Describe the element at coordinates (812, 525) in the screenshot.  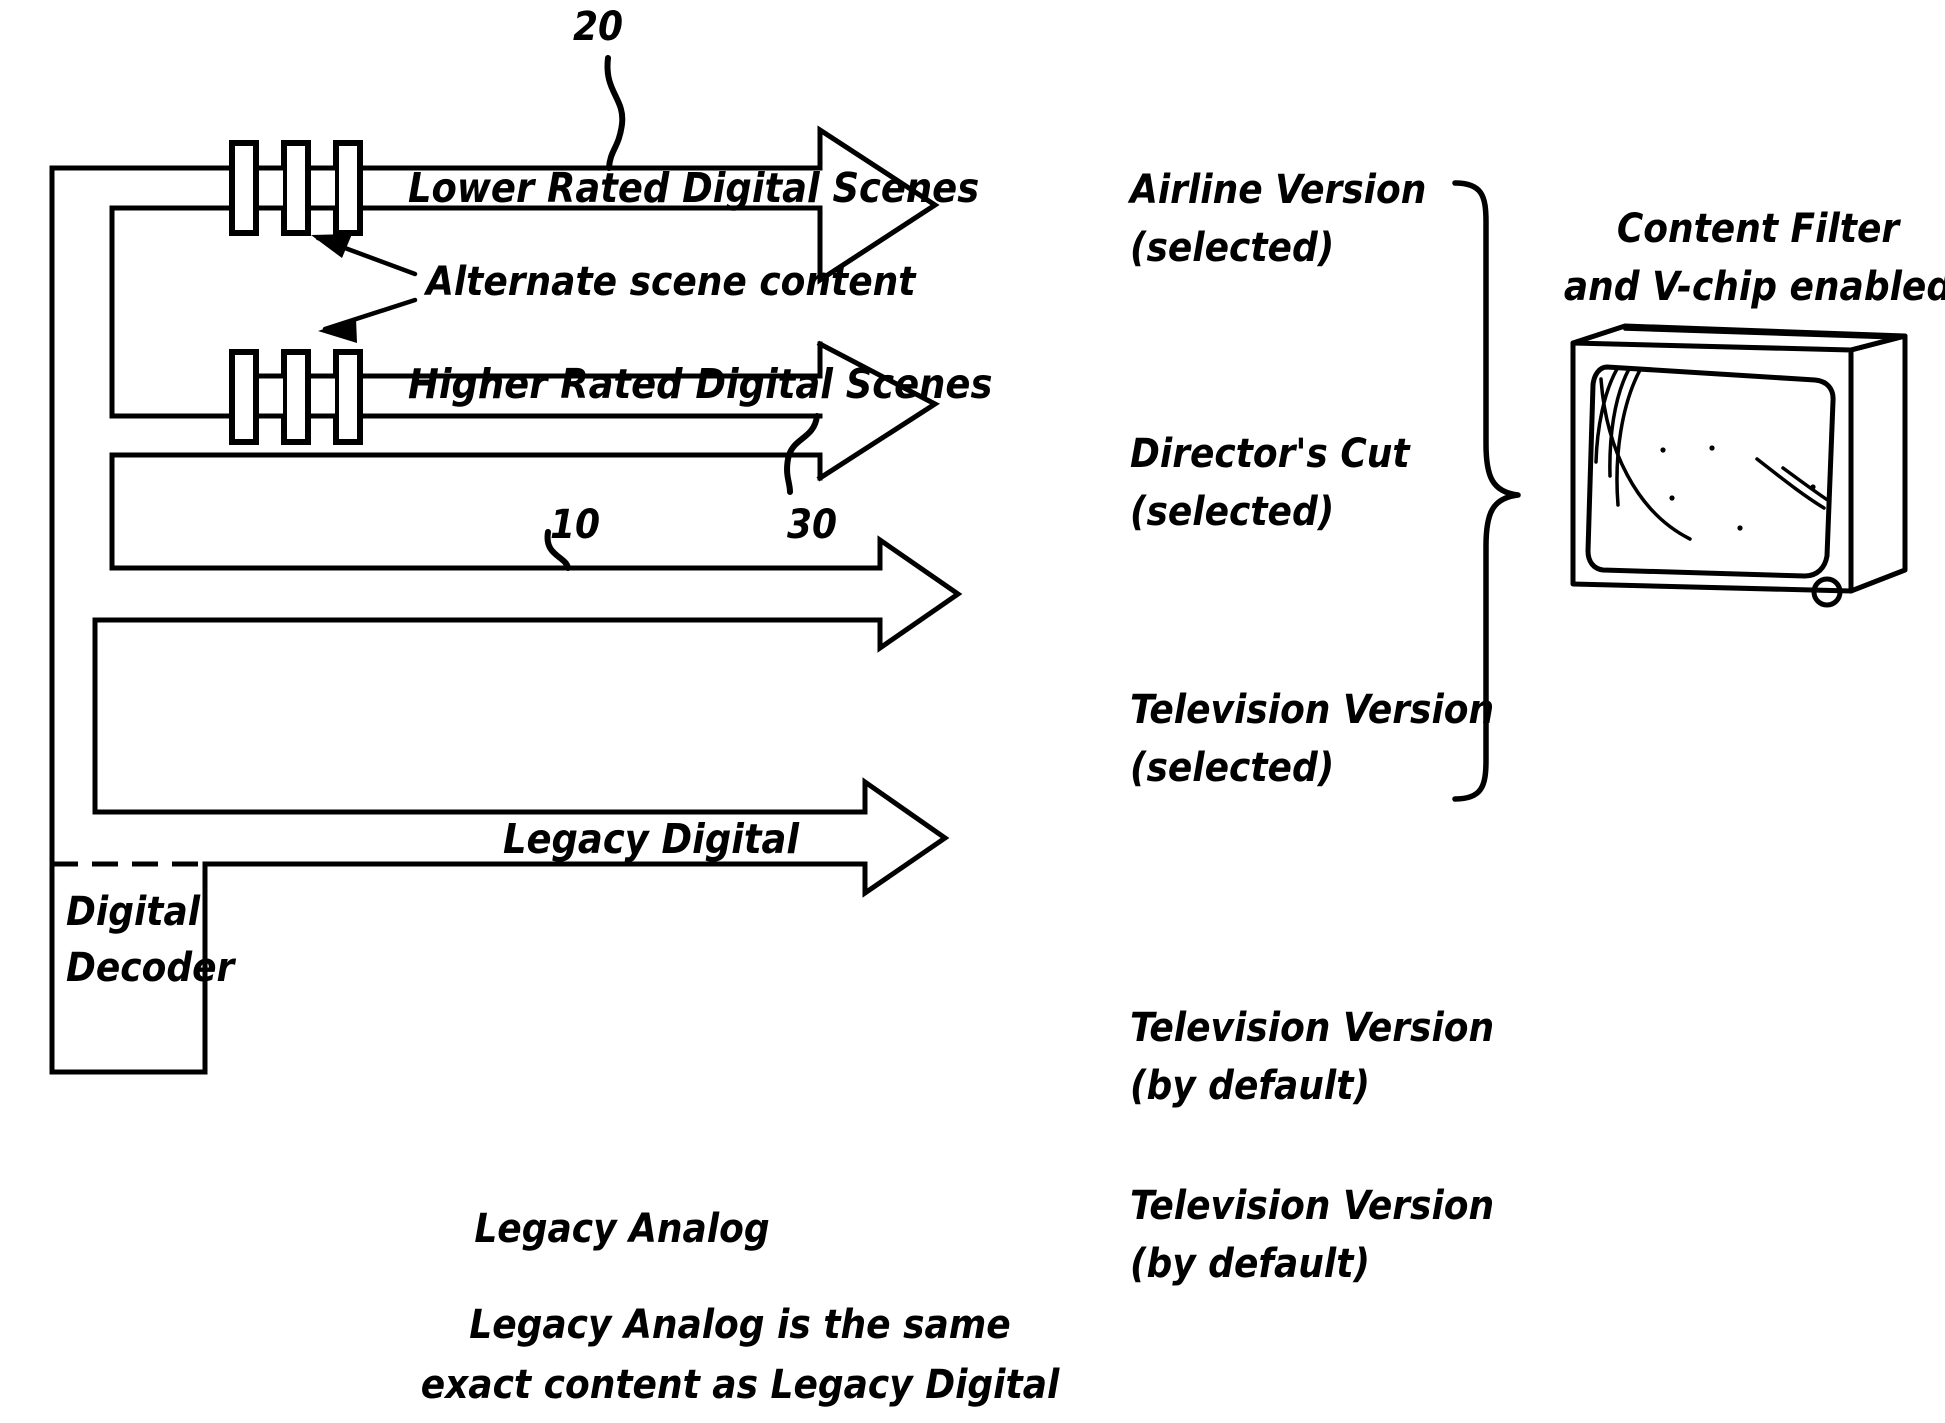
I see `reference-numeral-30: 30` at that location.